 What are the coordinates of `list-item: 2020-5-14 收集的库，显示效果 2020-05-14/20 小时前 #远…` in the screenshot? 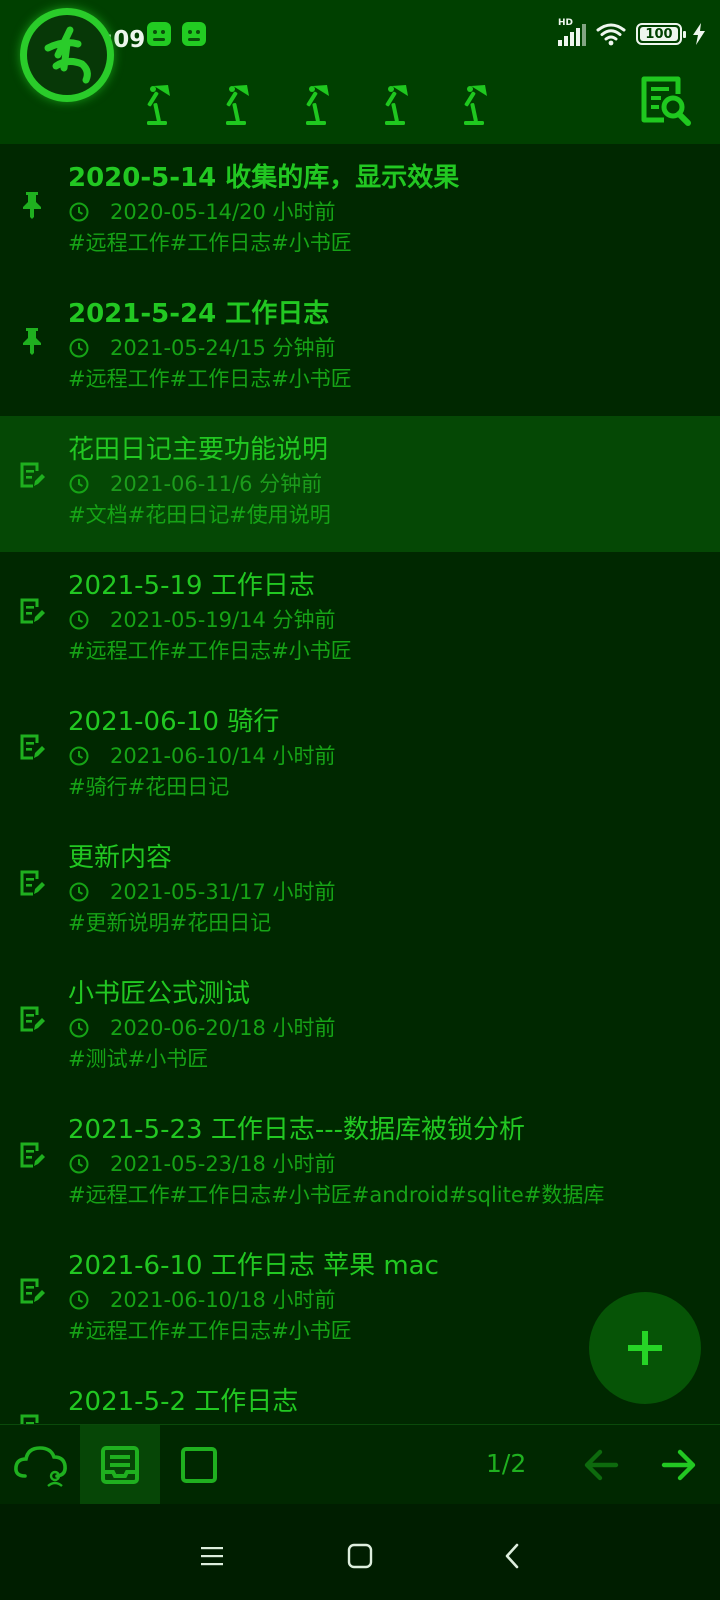 It's located at (360, 212).